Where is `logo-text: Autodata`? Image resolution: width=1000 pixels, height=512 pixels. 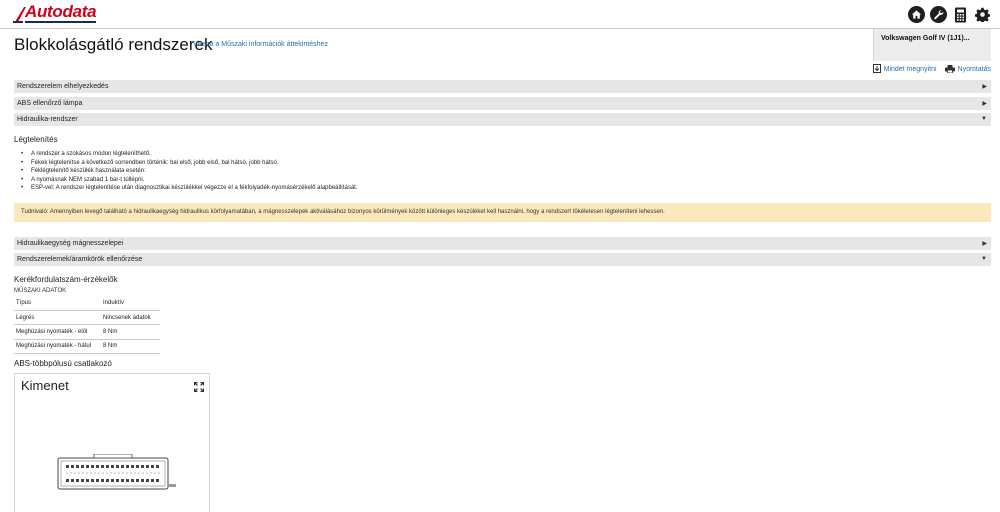 logo-text: Autodata is located at coordinates (61, 12).